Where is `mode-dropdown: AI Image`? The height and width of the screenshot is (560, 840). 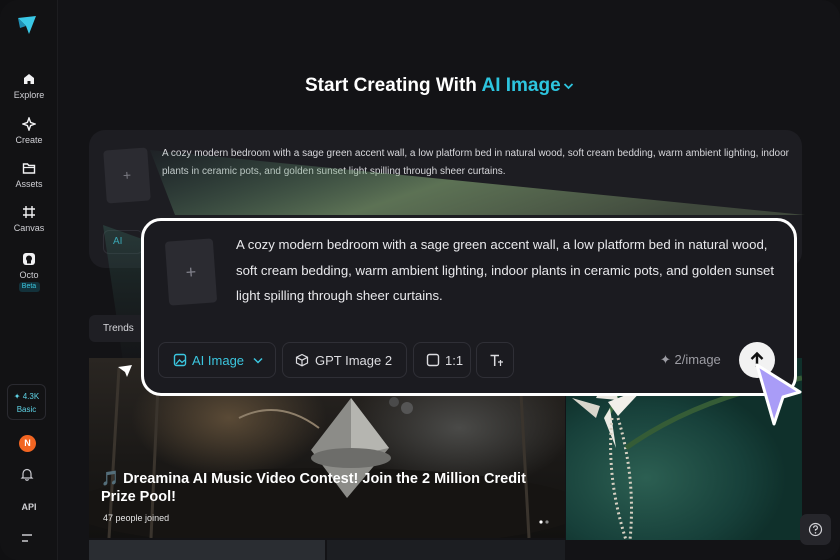 mode-dropdown: AI Image is located at coordinates (217, 360).